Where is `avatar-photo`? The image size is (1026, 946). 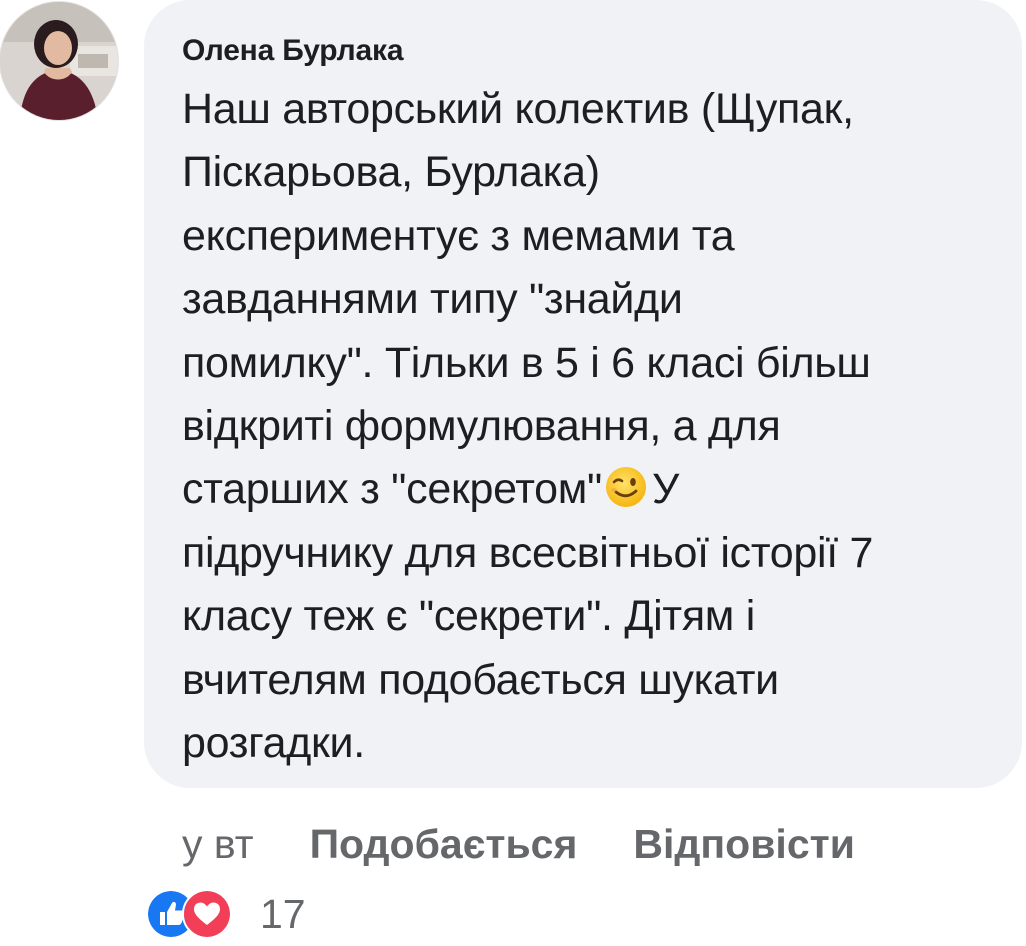 avatar-photo is located at coordinates (59, 61).